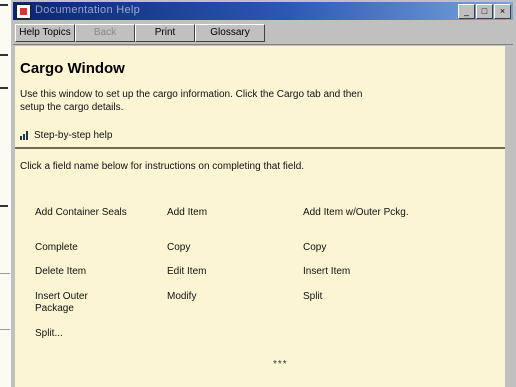 Image resolution: width=516 pixels, height=387 pixels. What do you see at coordinates (502, 11) in the screenshot?
I see `close-button: ×` at bounding box center [502, 11].